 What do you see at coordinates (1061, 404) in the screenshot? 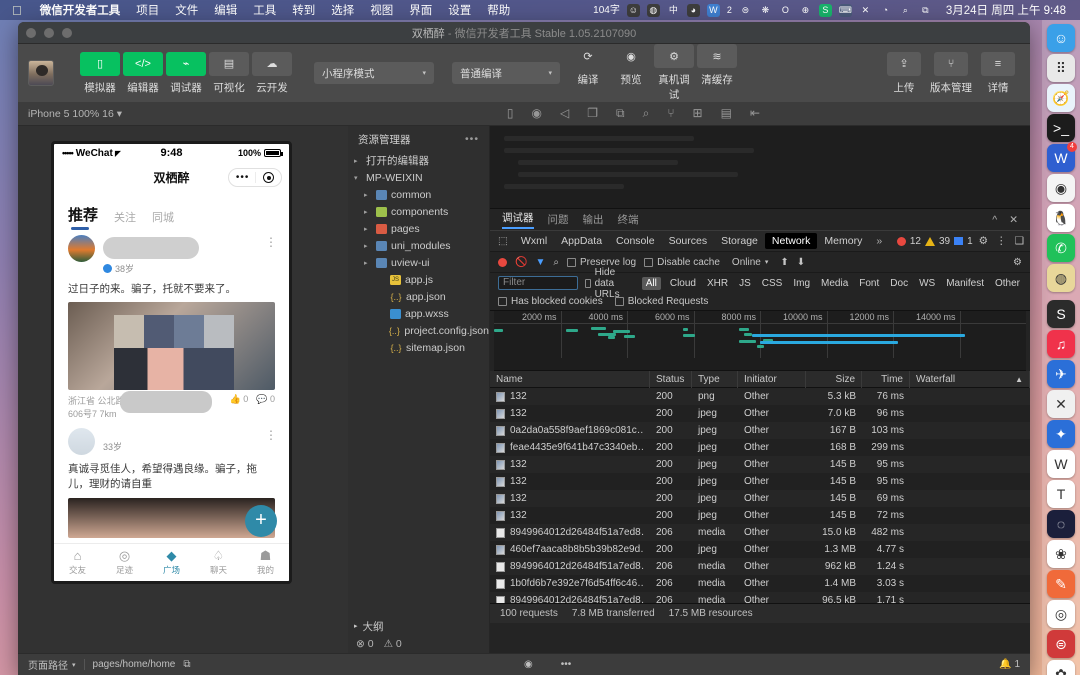
I see `vscode-icon: ✕` at bounding box center [1061, 404].